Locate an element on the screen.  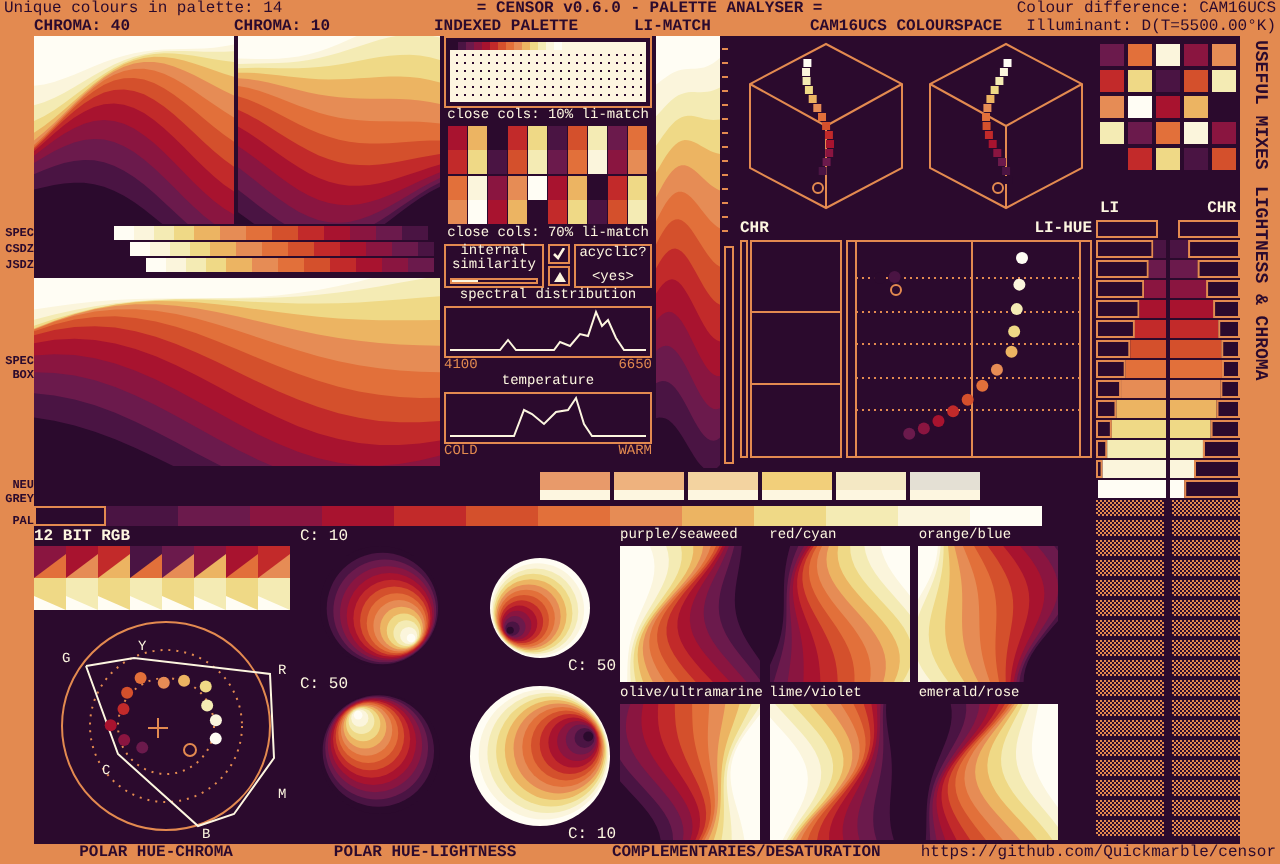
check-icon is located at coordinates (559, 254).